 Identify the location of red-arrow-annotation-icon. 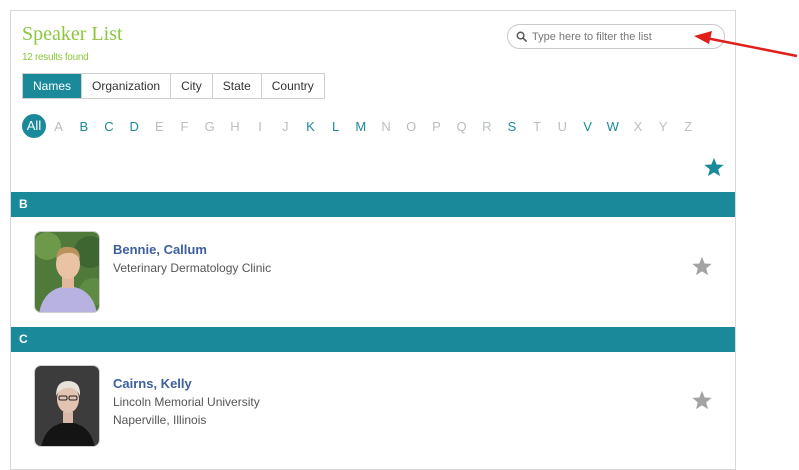
(746, 44).